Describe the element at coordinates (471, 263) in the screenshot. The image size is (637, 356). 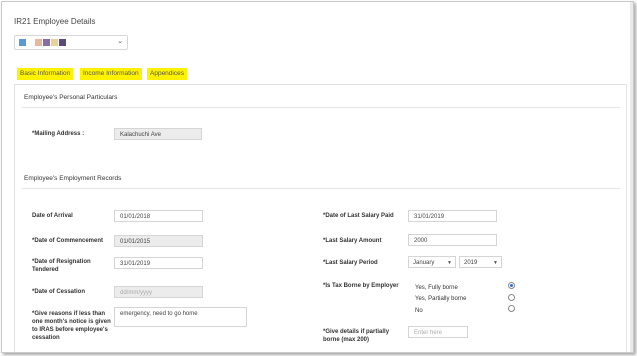
I see `salary-period-year-value: 2019` at that location.